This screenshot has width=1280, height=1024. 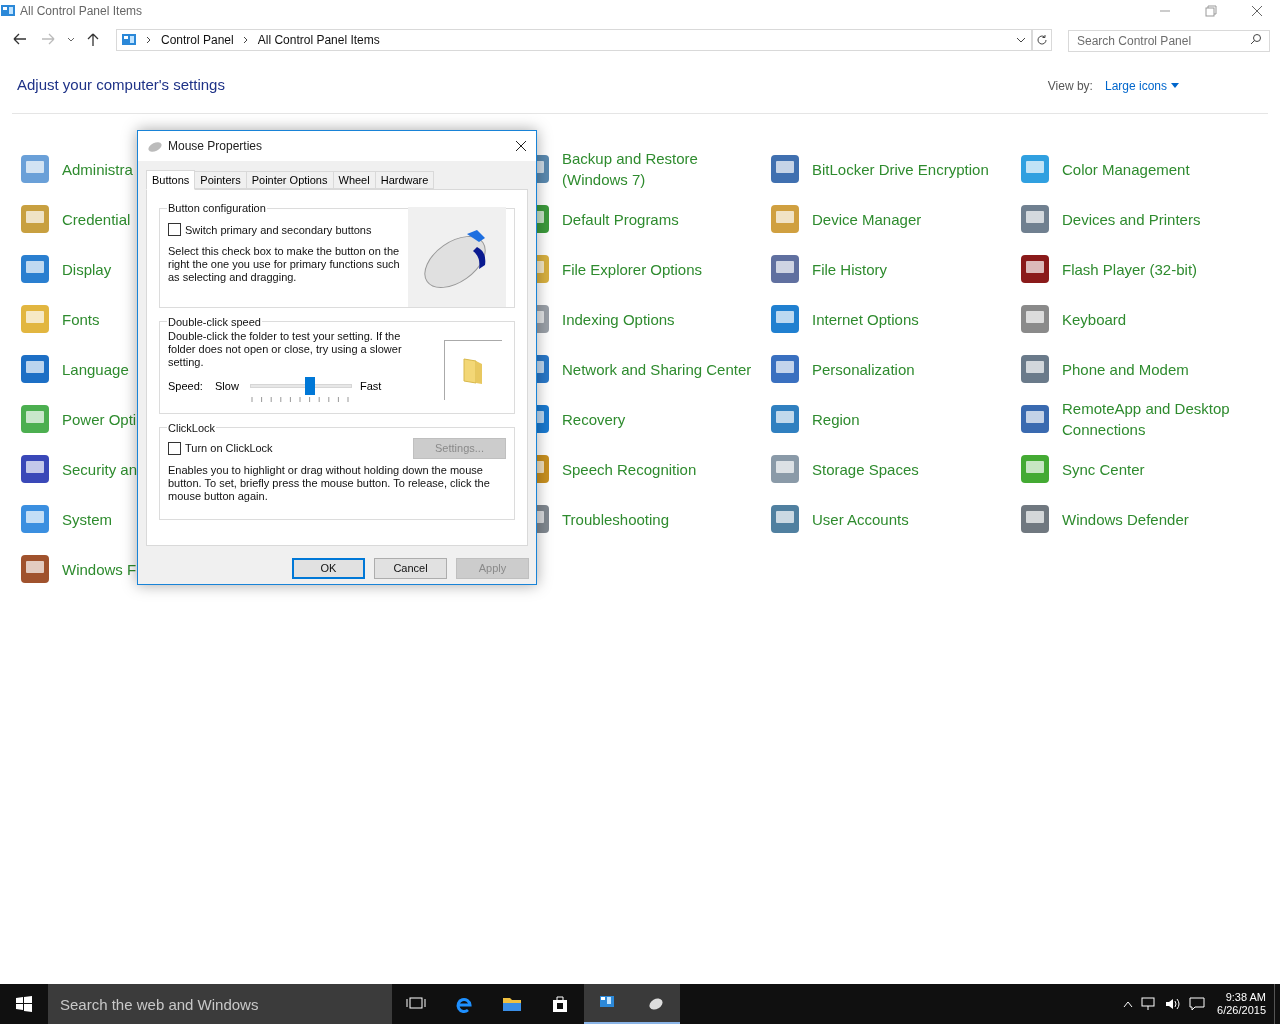 What do you see at coordinates (318, 40) in the screenshot?
I see `breadcrumb-item: All Control Panel Items` at bounding box center [318, 40].